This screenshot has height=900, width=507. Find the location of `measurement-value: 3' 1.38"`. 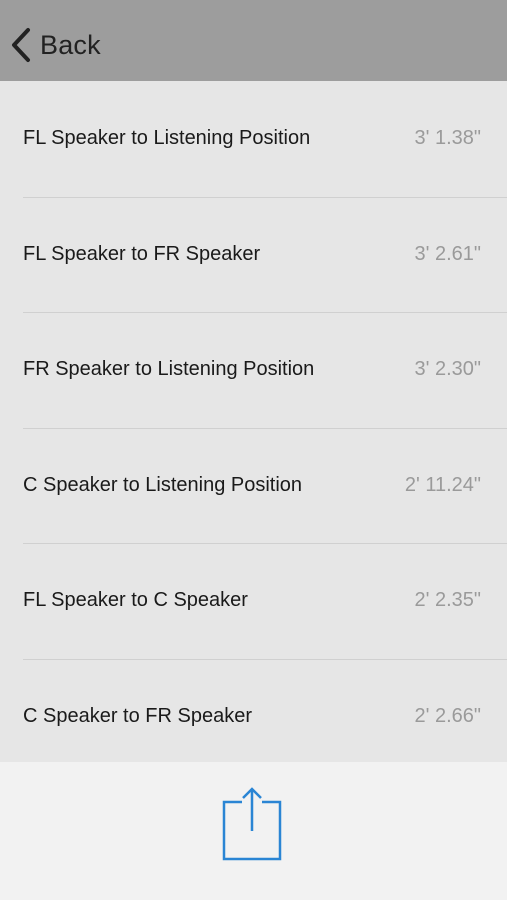

measurement-value: 3' 1.38" is located at coordinates (447, 138).